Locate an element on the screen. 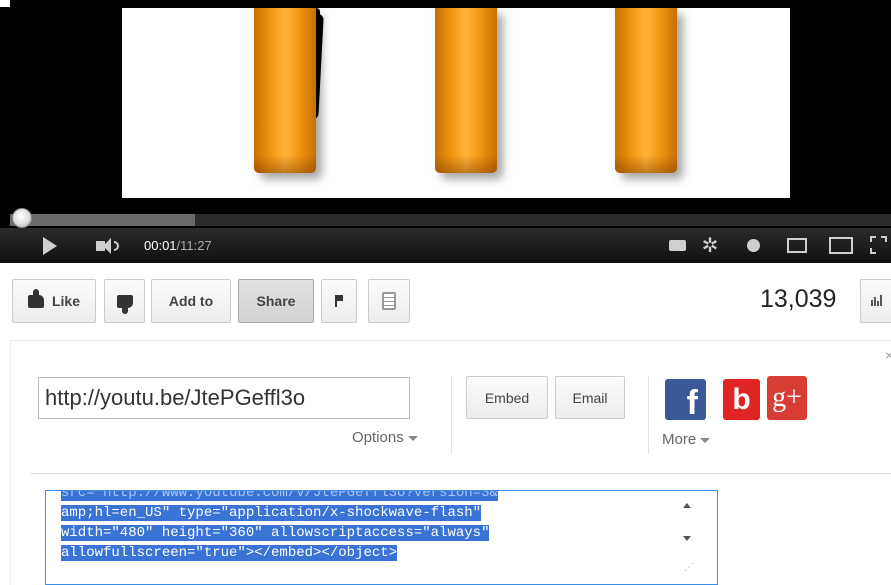 The image size is (891, 585). embed-button: Embed is located at coordinates (507, 397).